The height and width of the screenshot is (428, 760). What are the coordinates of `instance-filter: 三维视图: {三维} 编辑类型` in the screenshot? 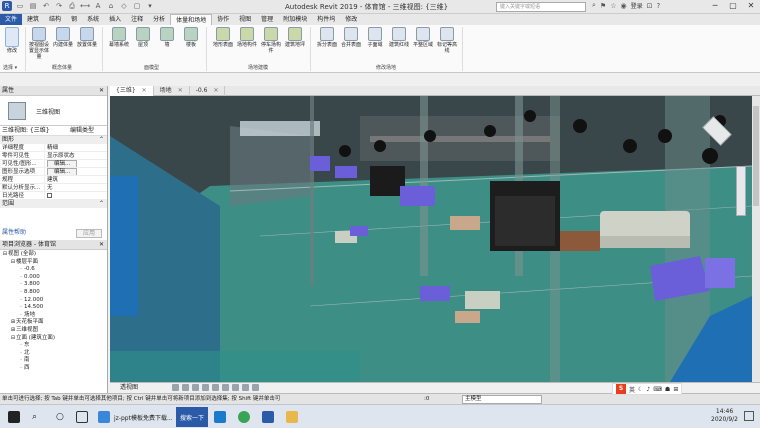 It's located at (53, 131).